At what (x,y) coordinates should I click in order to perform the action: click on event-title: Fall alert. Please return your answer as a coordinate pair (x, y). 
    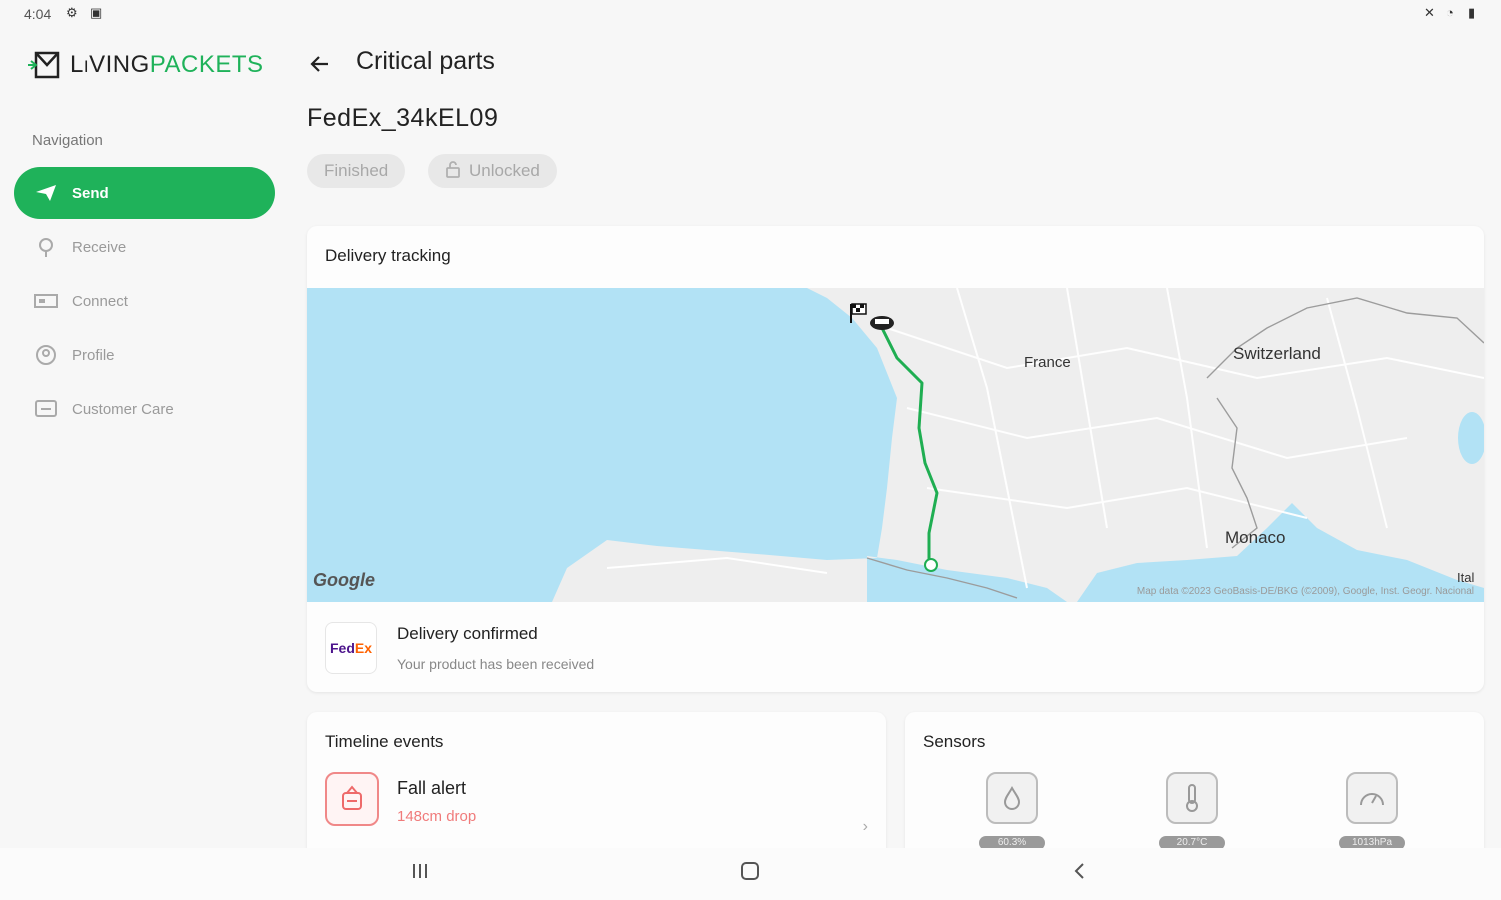
    Looking at the image, I should click on (432, 788).